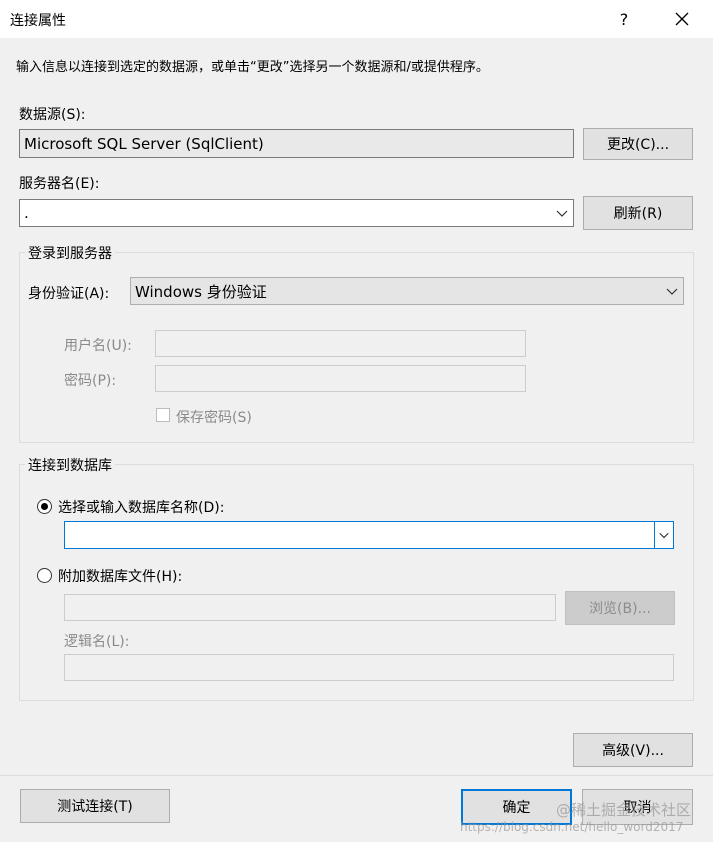  Describe the element at coordinates (141, 508) in the screenshot. I see `select-db-label: 选择或输入数据库名称(D):` at that location.